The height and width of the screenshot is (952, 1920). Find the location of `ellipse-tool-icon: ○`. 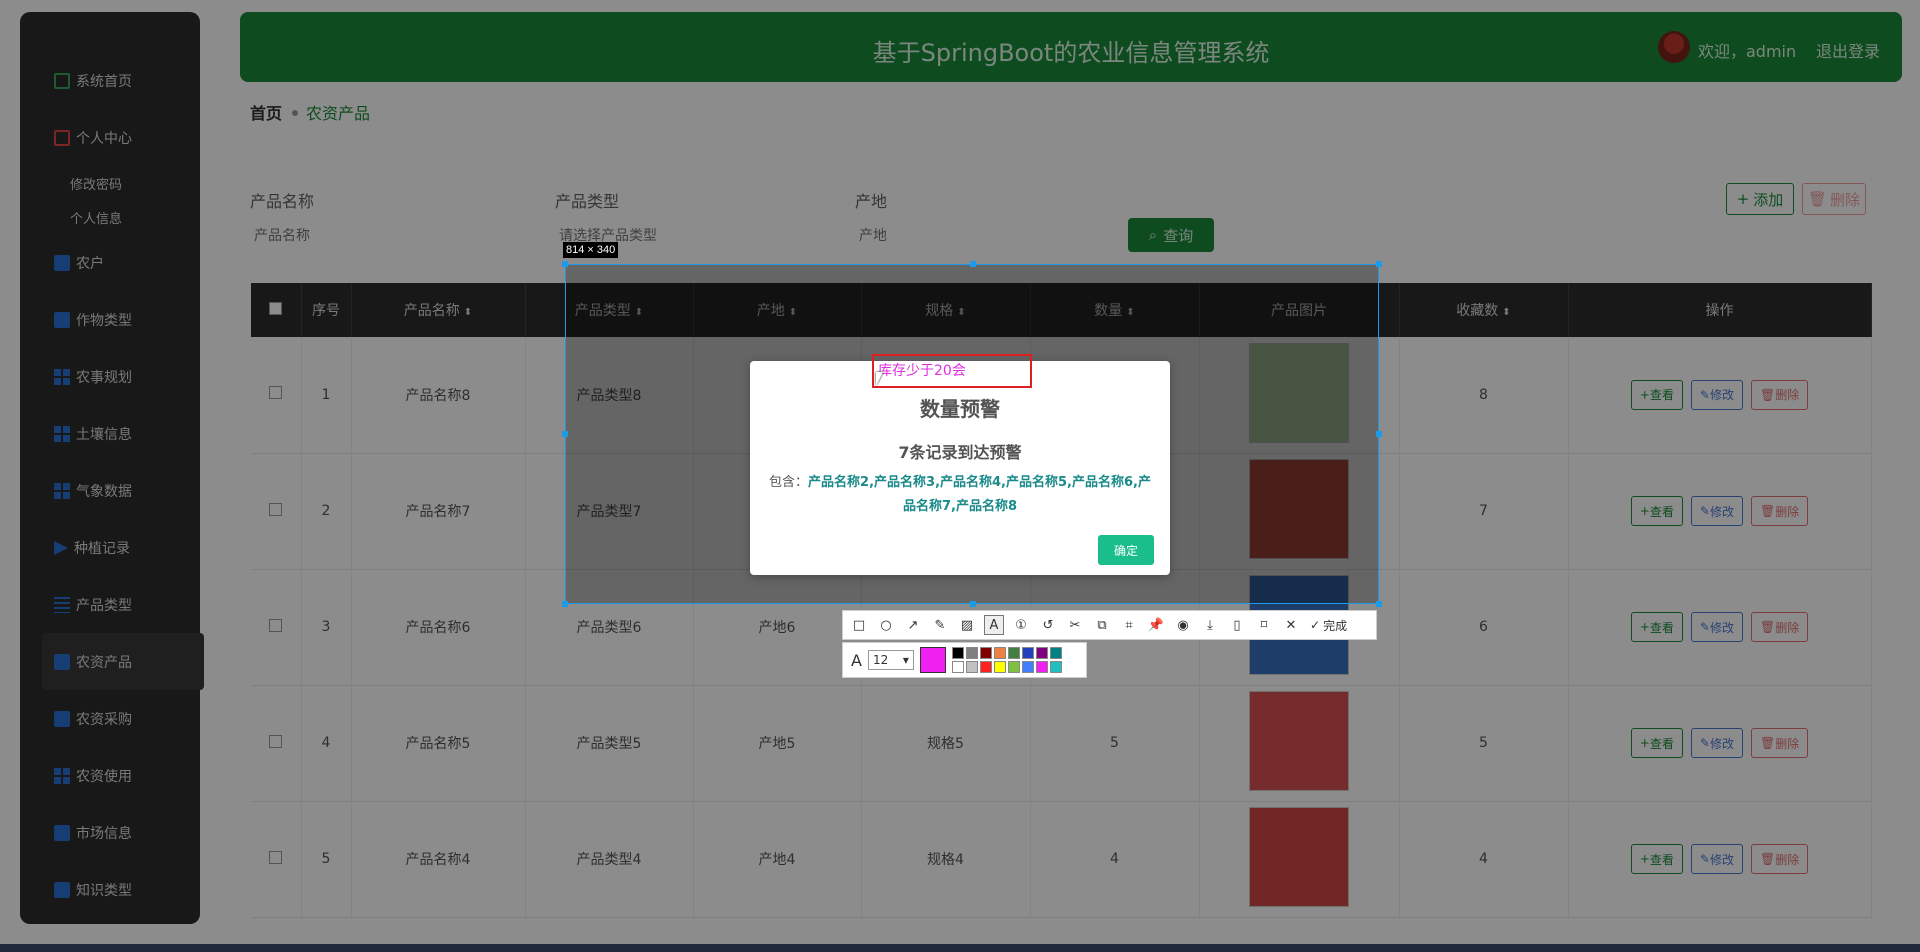

ellipse-tool-icon: ○ is located at coordinates (886, 625).